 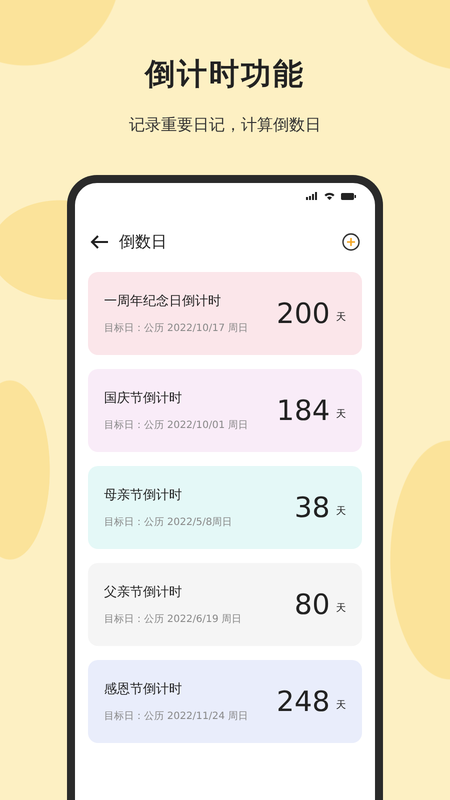 What do you see at coordinates (225, 313) in the screenshot?
I see `countdown-card: 一周年纪念日倒计时 目标日：公历 2022/10/17 周日 200 天` at bounding box center [225, 313].